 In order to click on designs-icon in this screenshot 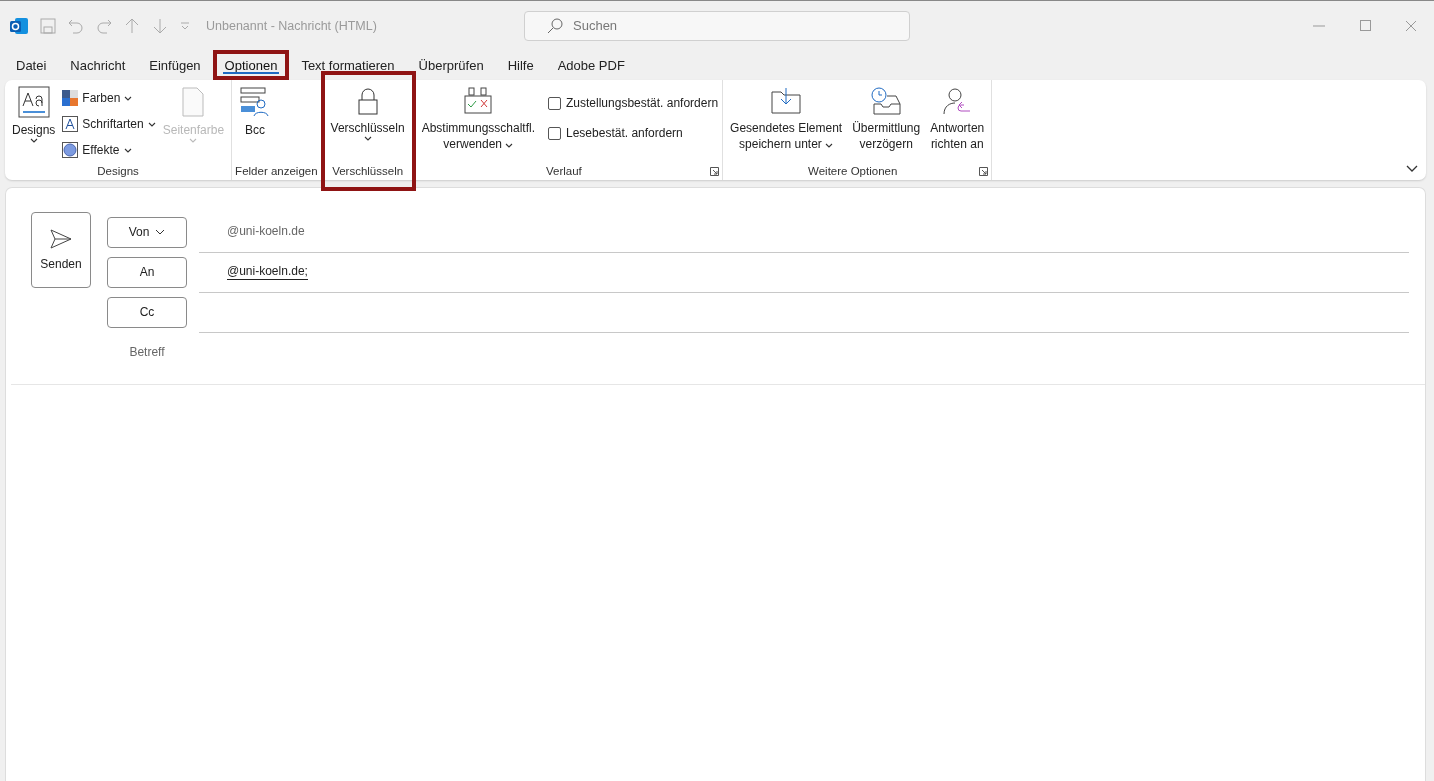, I will do `click(33, 102)`.